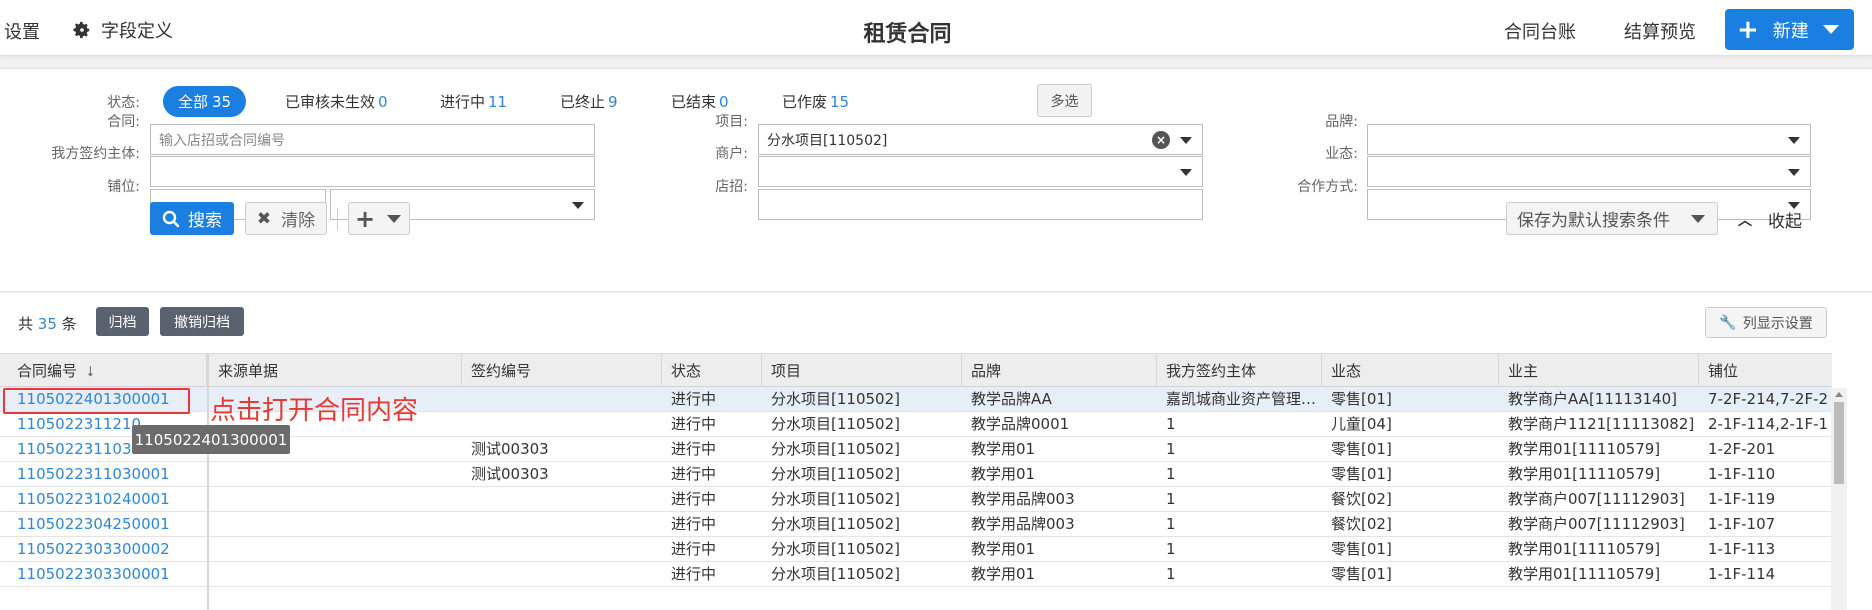 This screenshot has height=610, width=1872. Describe the element at coordinates (286, 218) in the screenshot. I see `clear-button: ✖ 清除` at that location.